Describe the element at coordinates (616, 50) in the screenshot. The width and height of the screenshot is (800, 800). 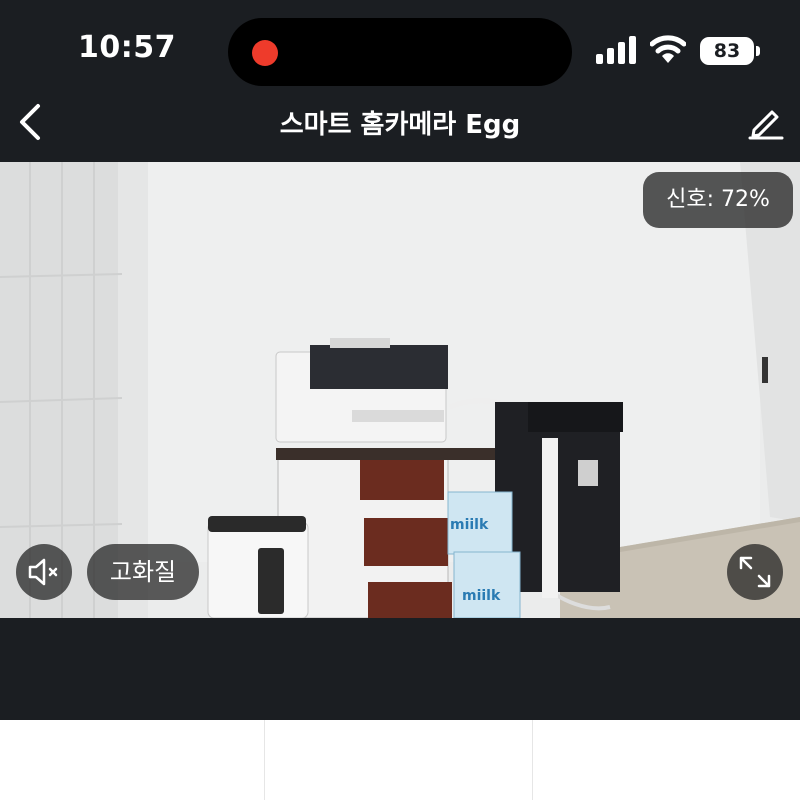
I see `cellular-signal-icon` at that location.